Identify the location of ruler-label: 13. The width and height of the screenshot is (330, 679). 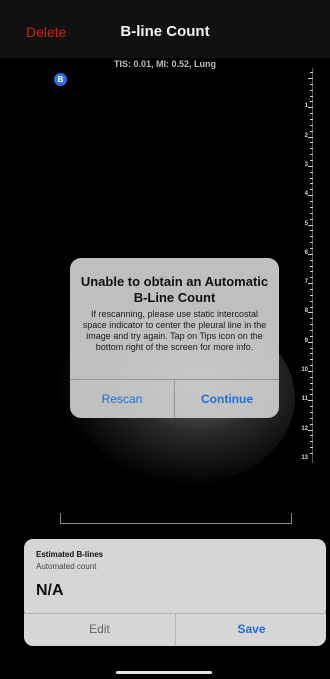
(304, 457).